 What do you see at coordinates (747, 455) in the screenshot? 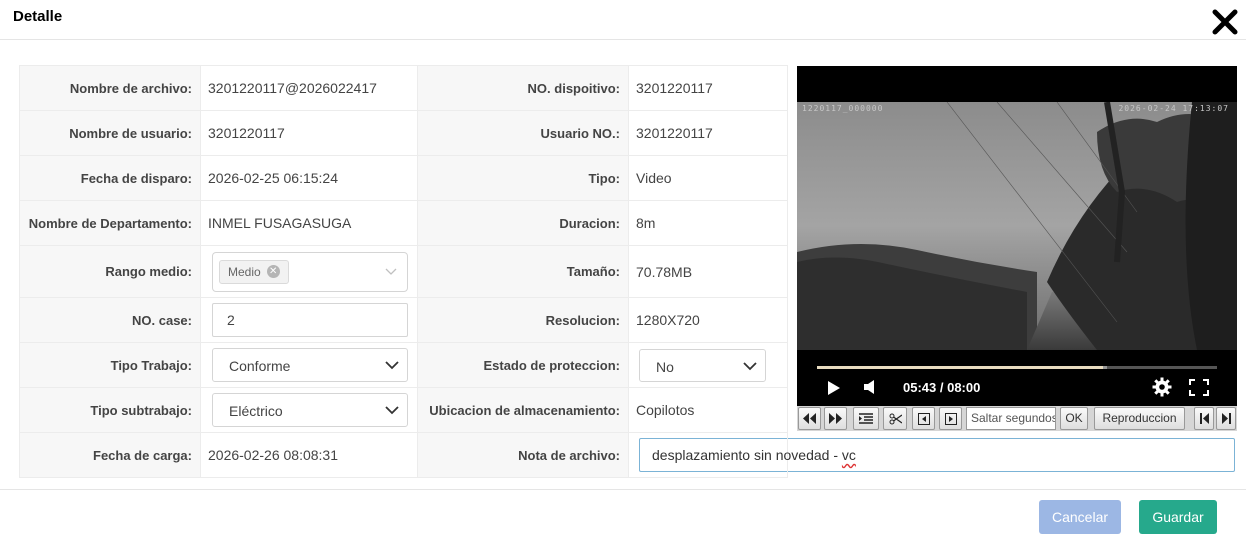
I see `nota-text: desplazamiento sin novedad -` at bounding box center [747, 455].